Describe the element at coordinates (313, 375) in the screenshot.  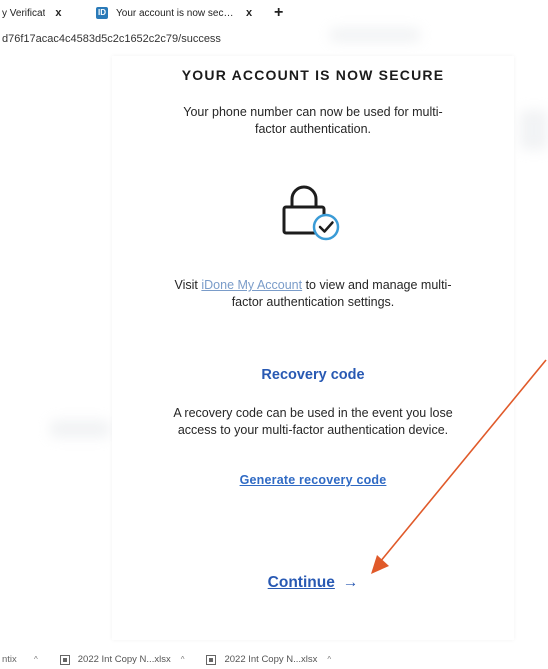
I see `recovery-code-heading: Recovery code` at that location.